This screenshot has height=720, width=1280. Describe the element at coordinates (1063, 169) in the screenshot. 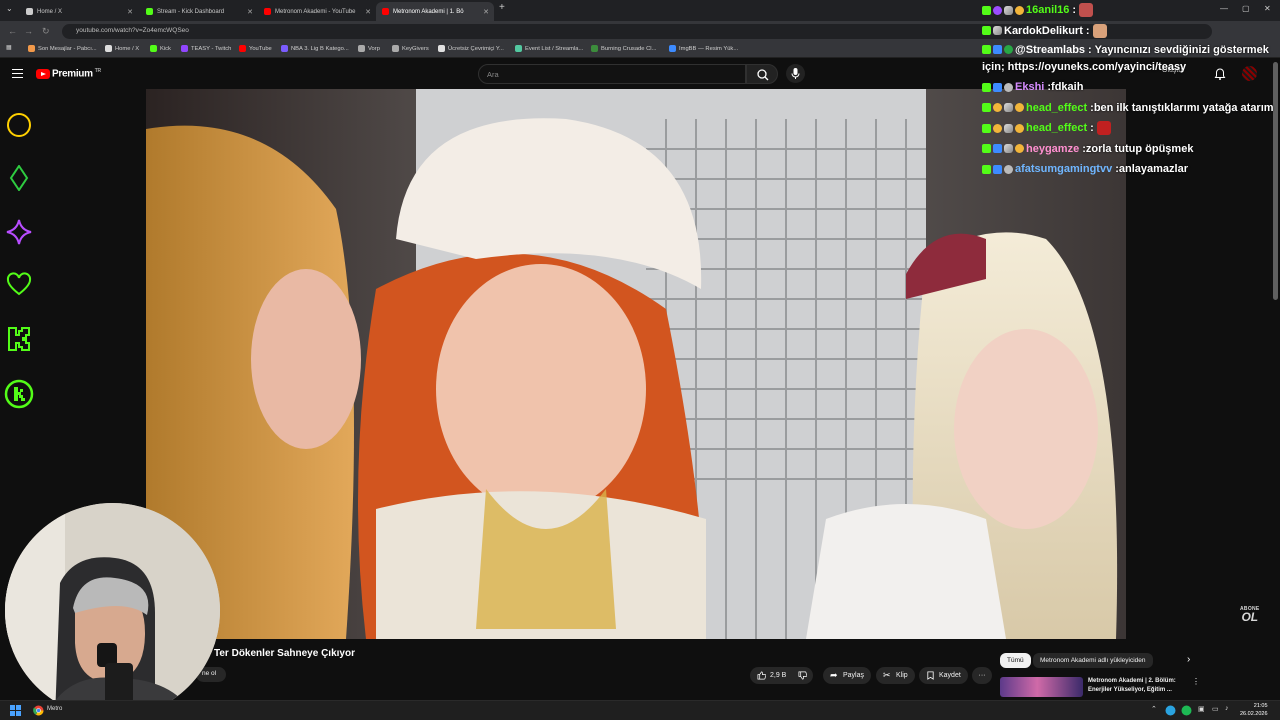

I see `chat-username: afatsumgamingtvv` at that location.